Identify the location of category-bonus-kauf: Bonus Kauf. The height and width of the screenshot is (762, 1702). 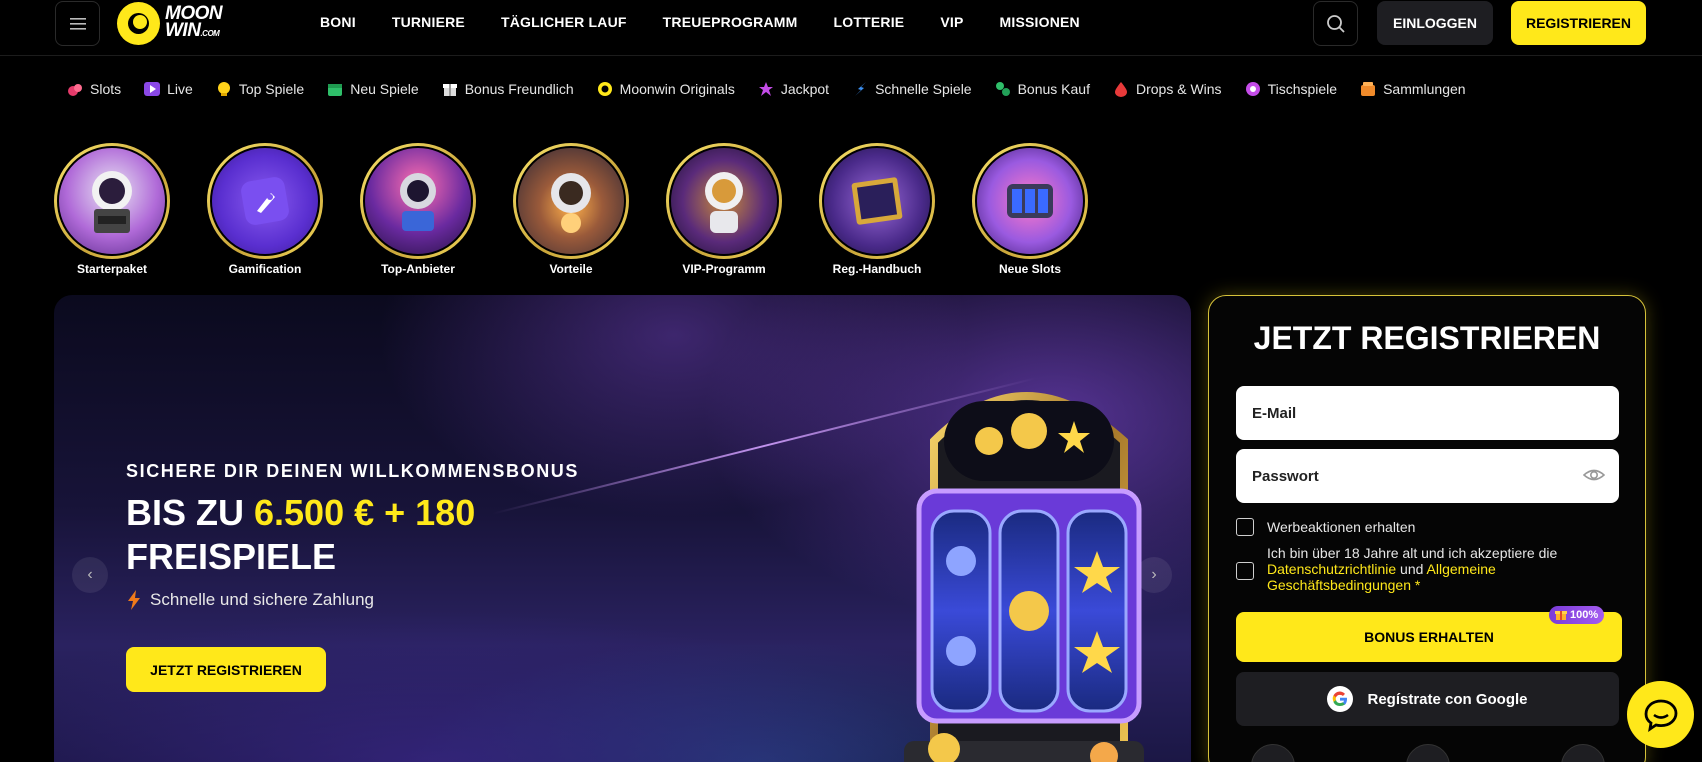
(1042, 89).